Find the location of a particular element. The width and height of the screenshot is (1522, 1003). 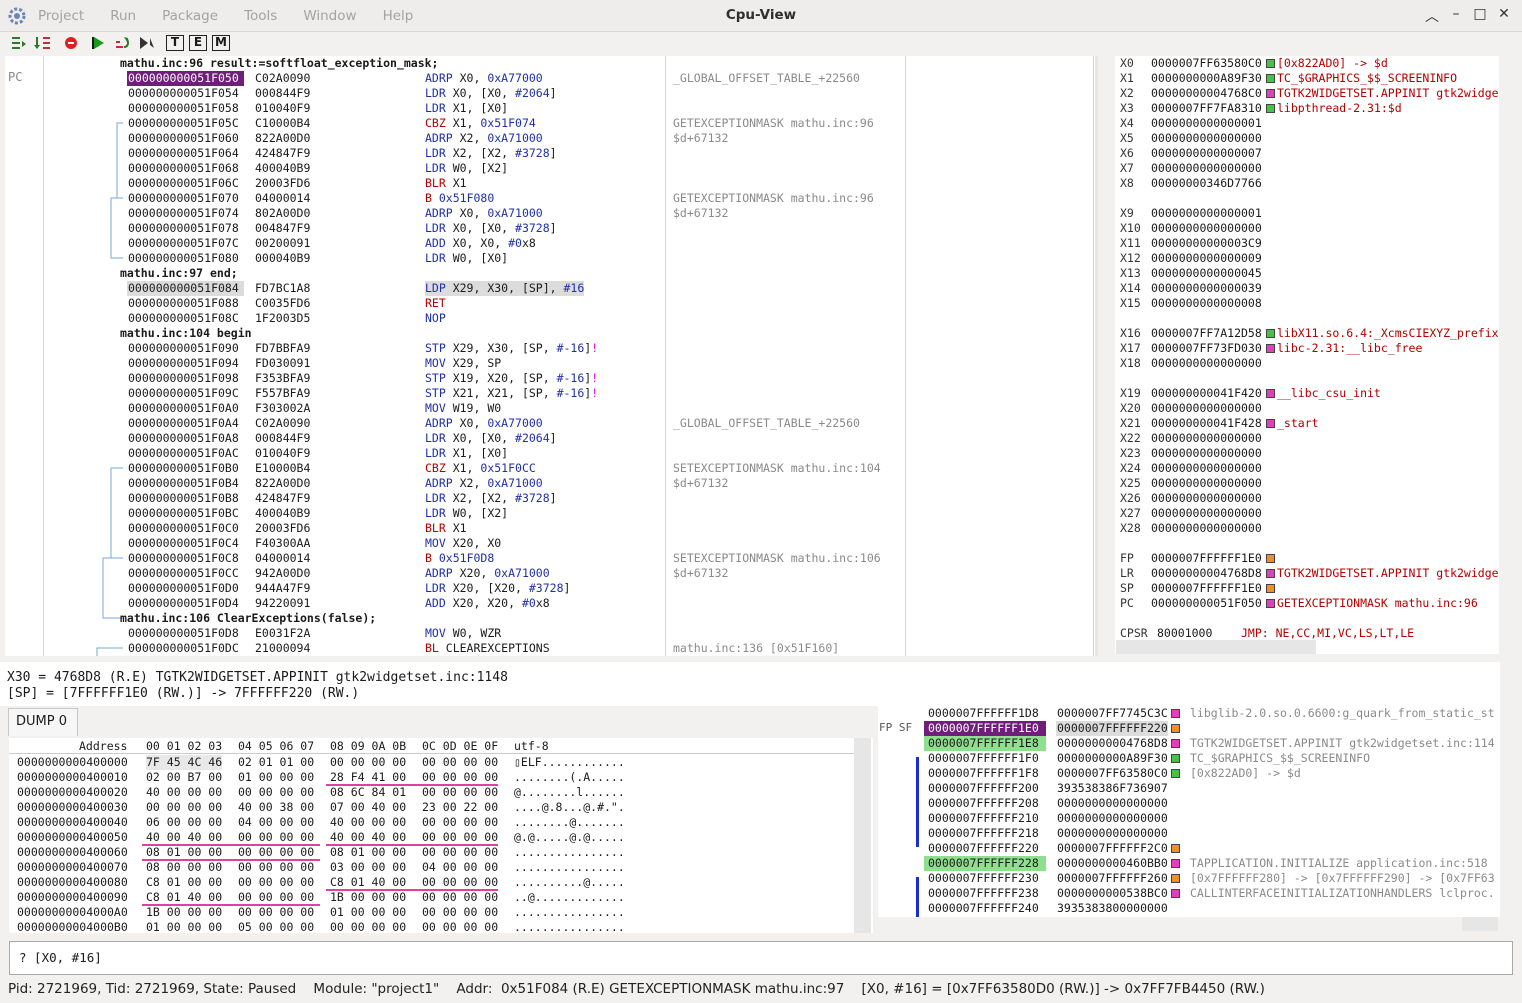

asm-row: 000000000051F0C0 20003FD6 BLR X1 is located at coordinates (549, 528).